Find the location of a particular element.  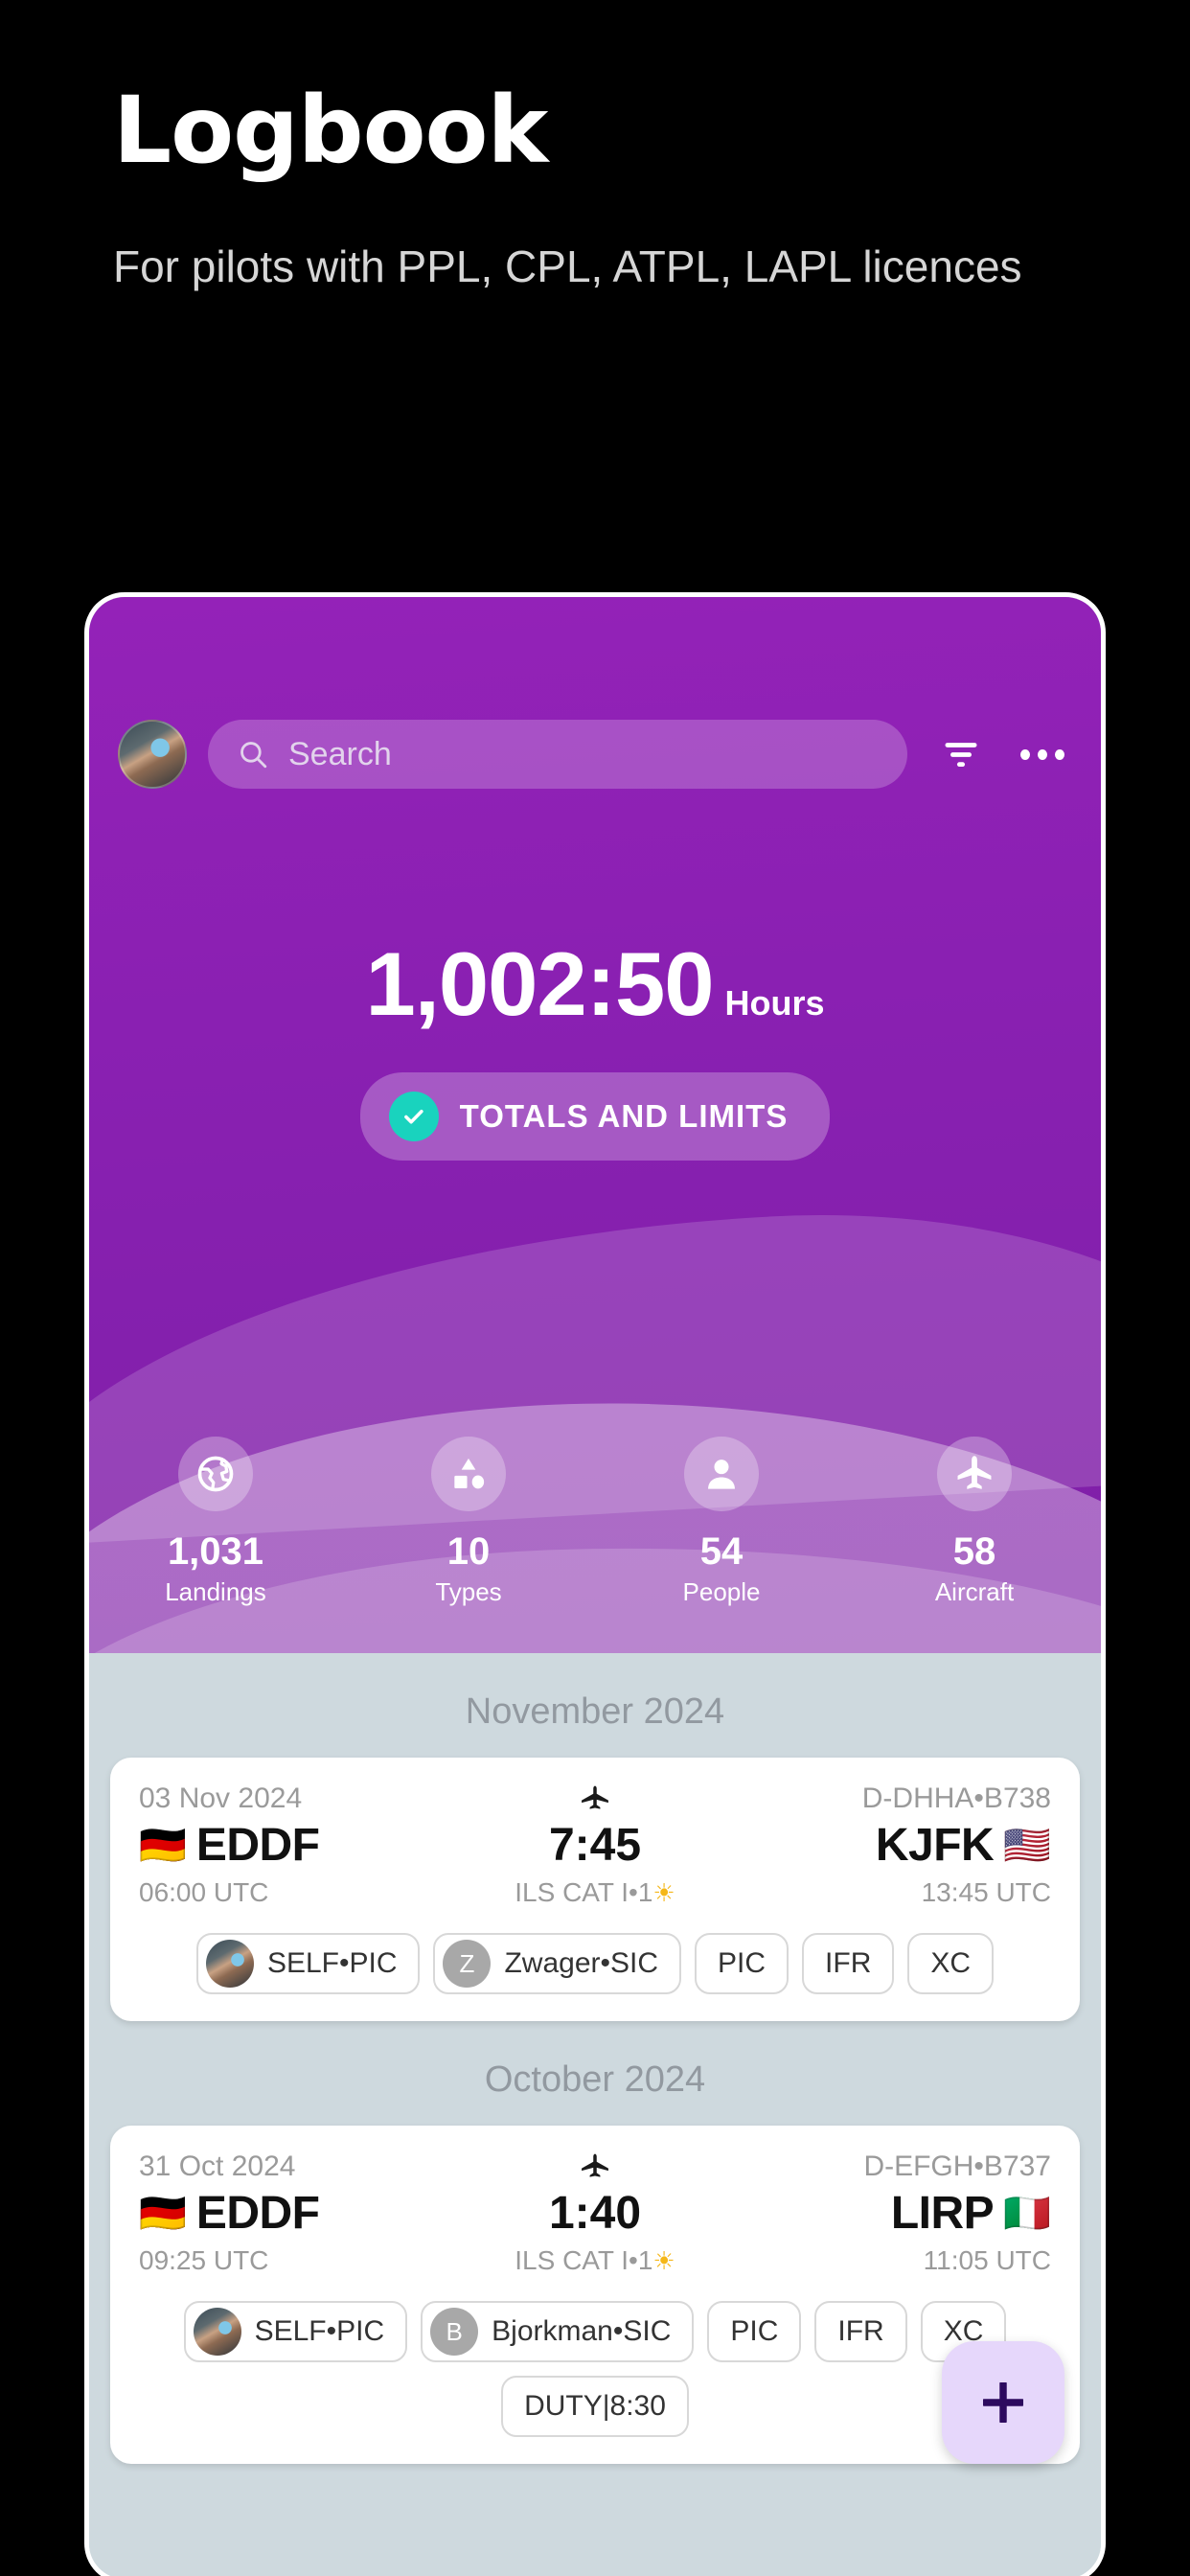

stat-label: Landings is located at coordinates (216, 1591).